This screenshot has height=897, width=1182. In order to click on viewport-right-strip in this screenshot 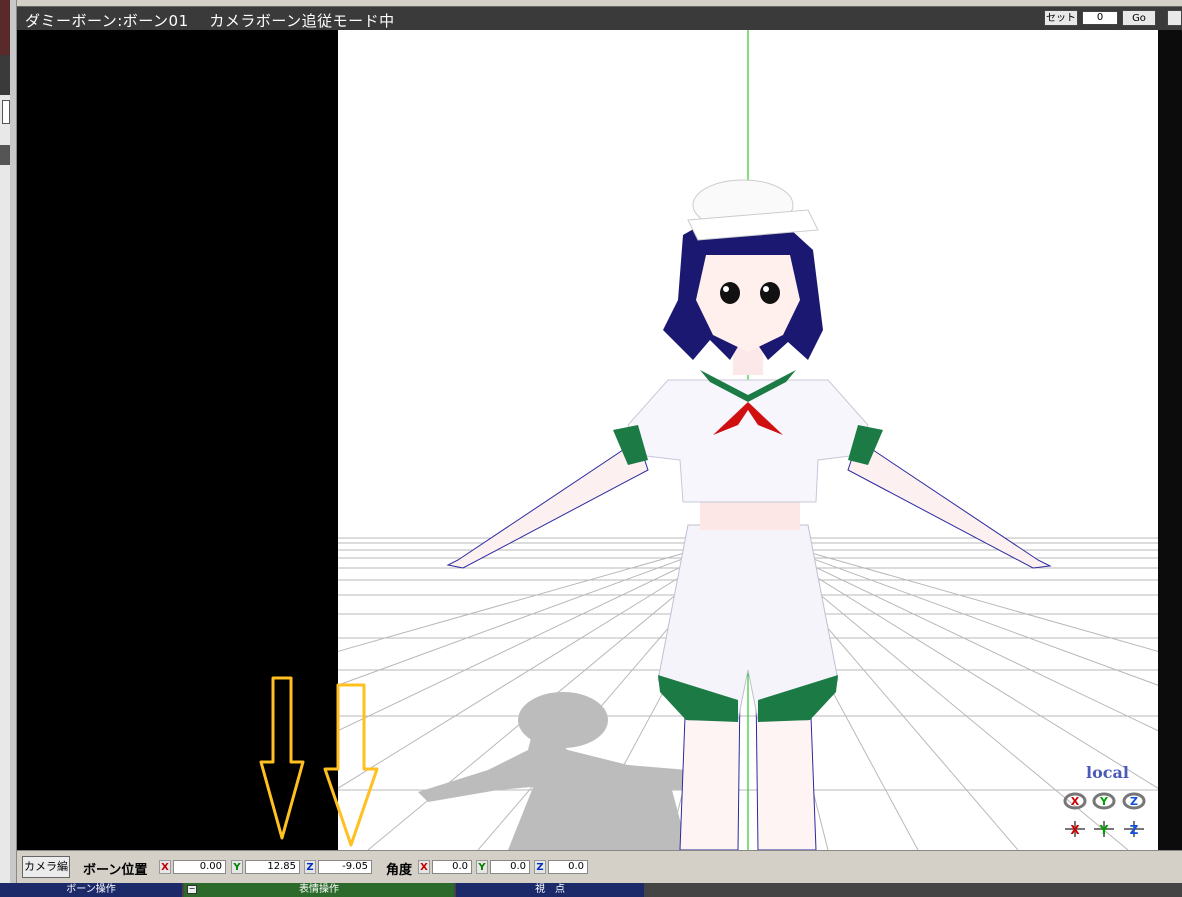, I will do `click(1170, 440)`.